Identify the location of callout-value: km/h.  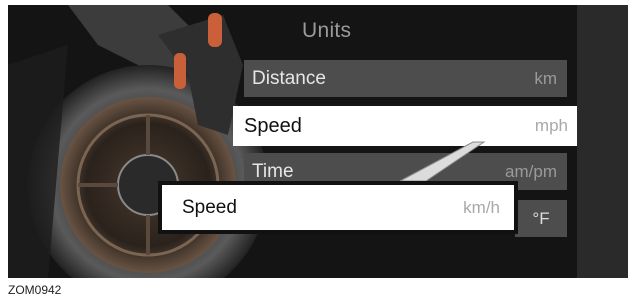
(481, 207).